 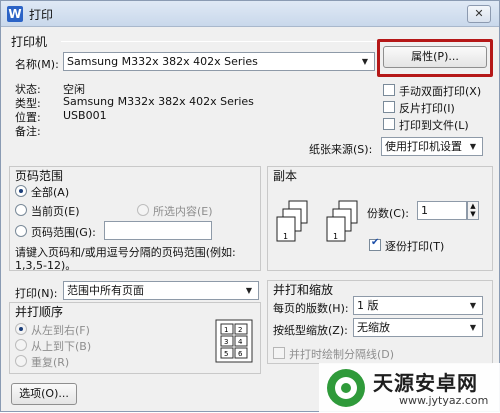 I want to click on grid-cell-label: 2, so click(x=240, y=330).